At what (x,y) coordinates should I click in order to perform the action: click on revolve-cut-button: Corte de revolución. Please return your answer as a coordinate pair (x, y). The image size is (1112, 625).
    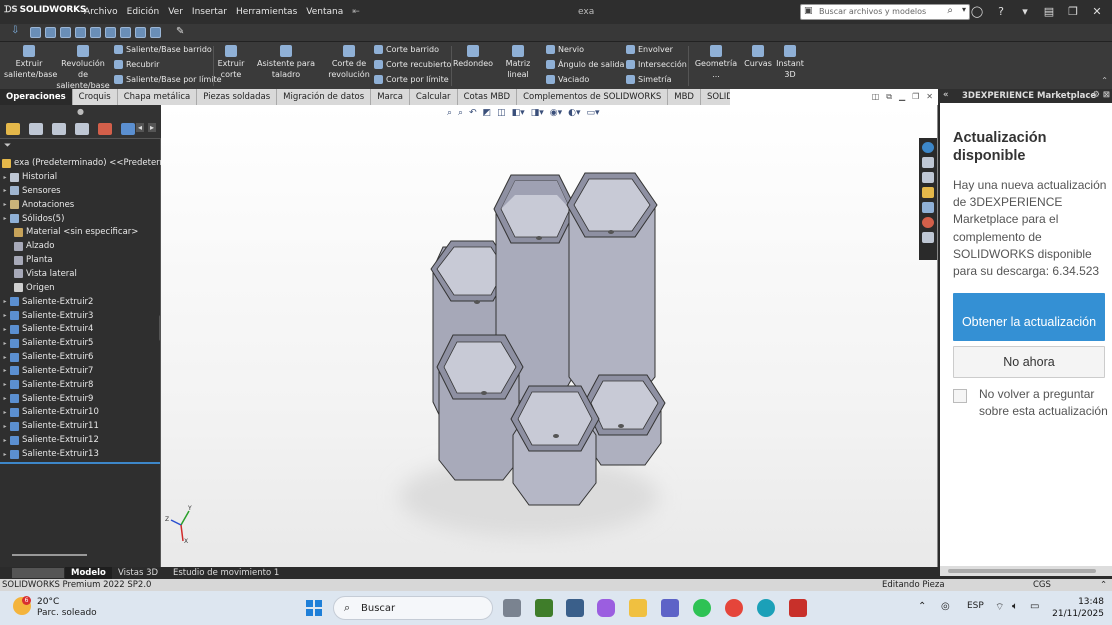
    Looking at the image, I should click on (349, 62).